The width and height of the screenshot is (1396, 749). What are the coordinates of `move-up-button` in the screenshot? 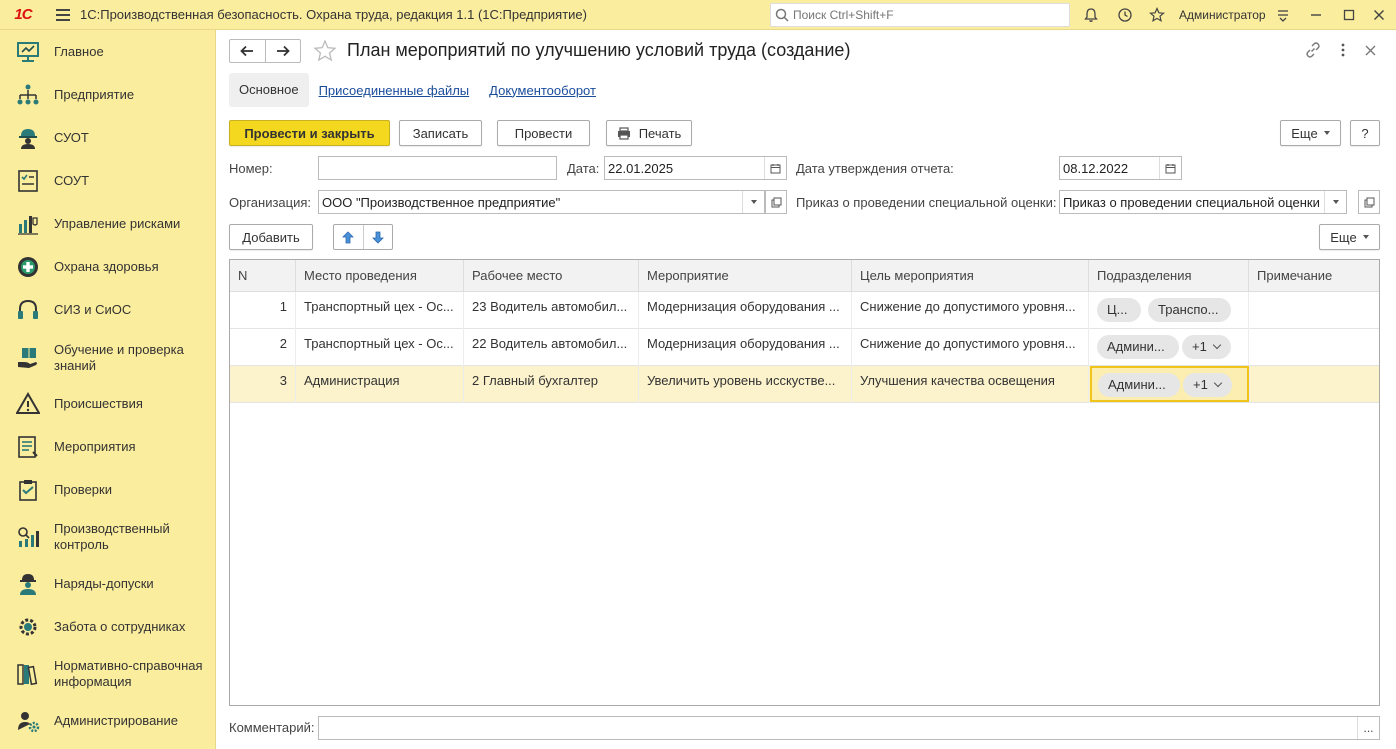 It's located at (349, 237).